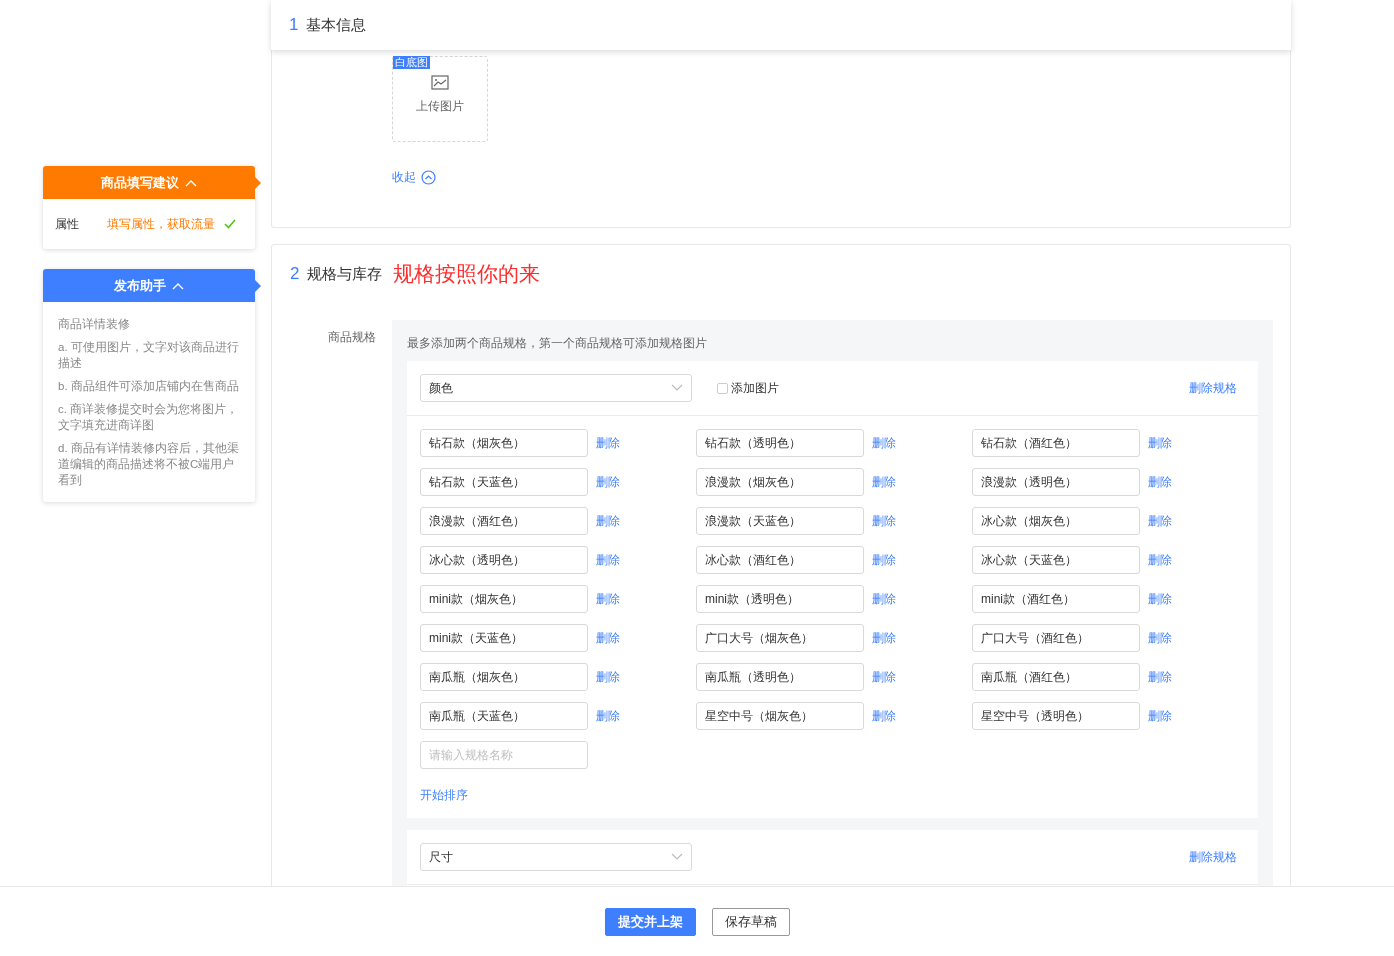 The height and width of the screenshot is (956, 1394). What do you see at coordinates (556, 857) in the screenshot?
I see `spec-select: 尺寸` at bounding box center [556, 857].